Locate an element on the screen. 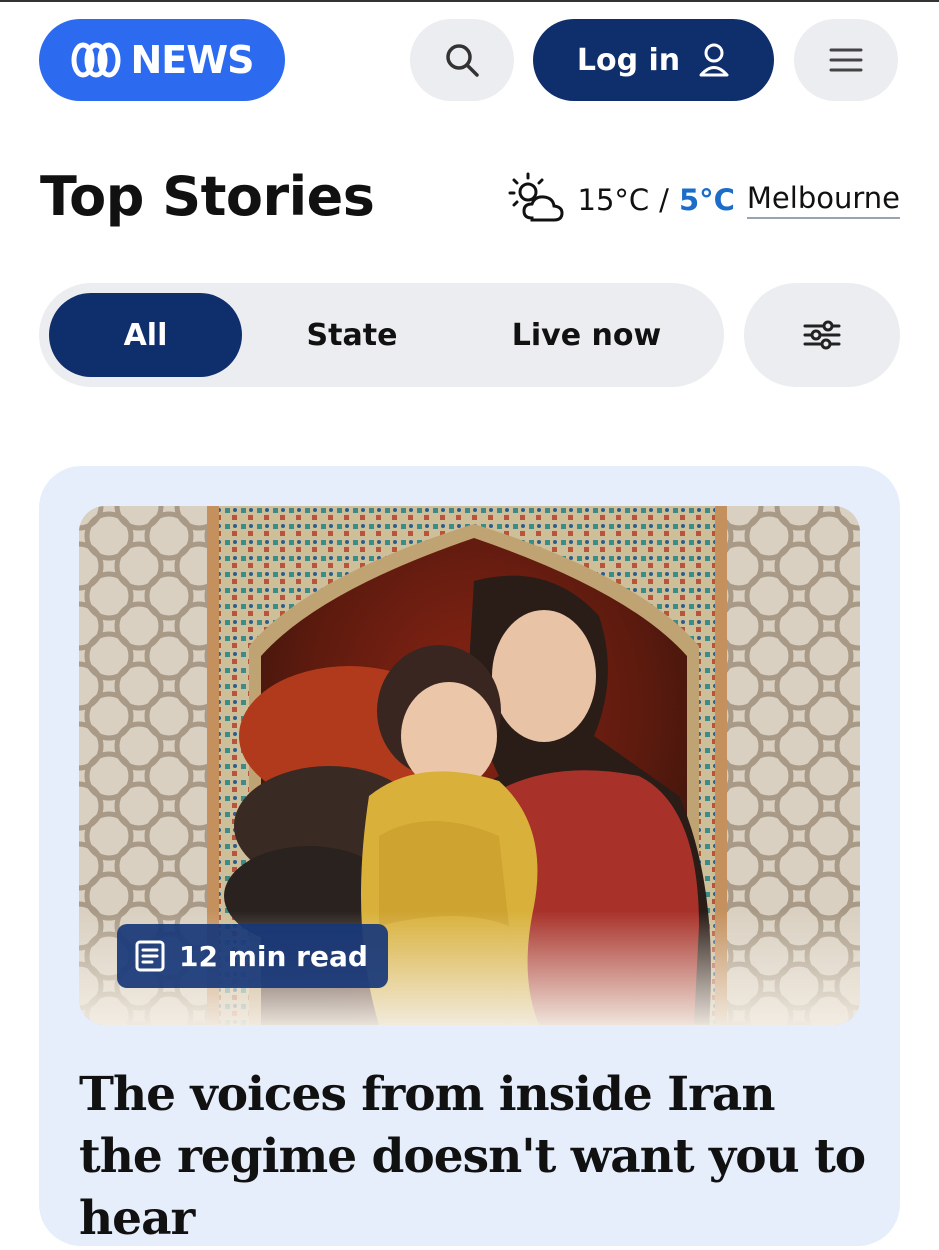 The height and width of the screenshot is (1250, 939). read-time-badge: 12 min read is located at coordinates (252, 956).